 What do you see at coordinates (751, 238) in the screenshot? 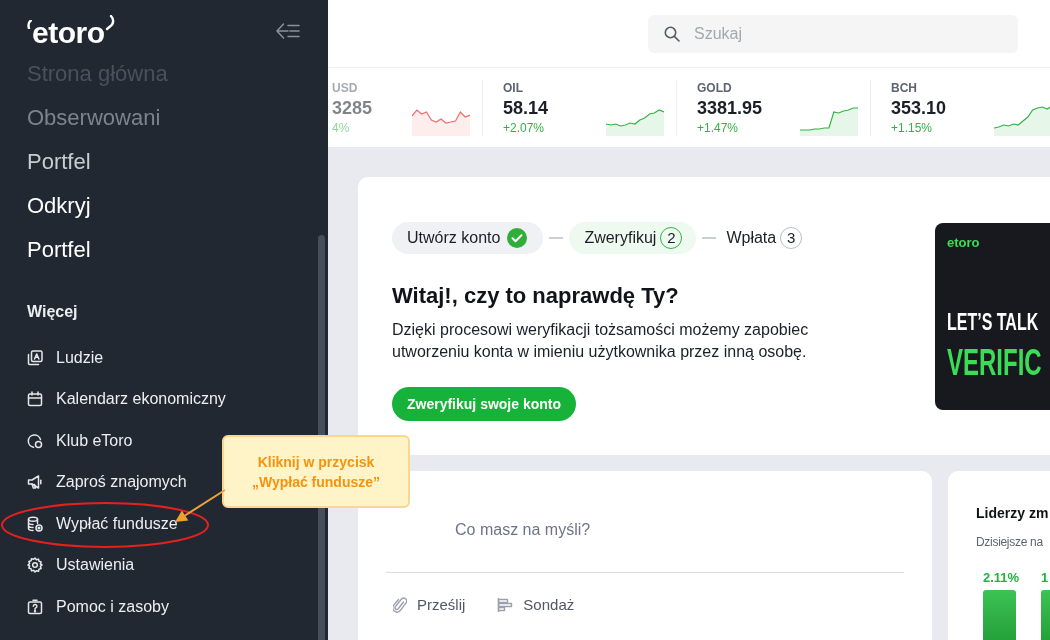
I see `step-label: Wpłata` at bounding box center [751, 238].